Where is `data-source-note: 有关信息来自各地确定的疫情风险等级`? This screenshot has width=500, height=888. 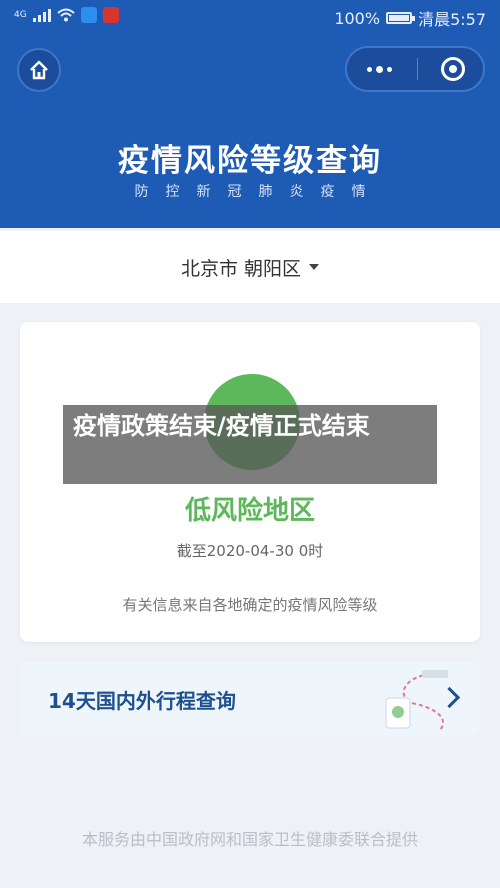
data-source-note: 有关信息来自各地确定的疫情风险等级 is located at coordinates (250, 605).